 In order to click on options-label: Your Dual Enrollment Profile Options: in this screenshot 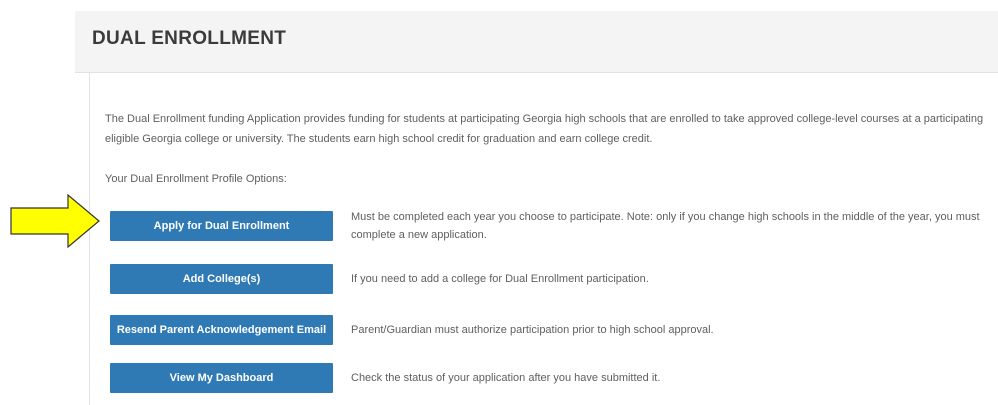, I will do `click(196, 179)`.